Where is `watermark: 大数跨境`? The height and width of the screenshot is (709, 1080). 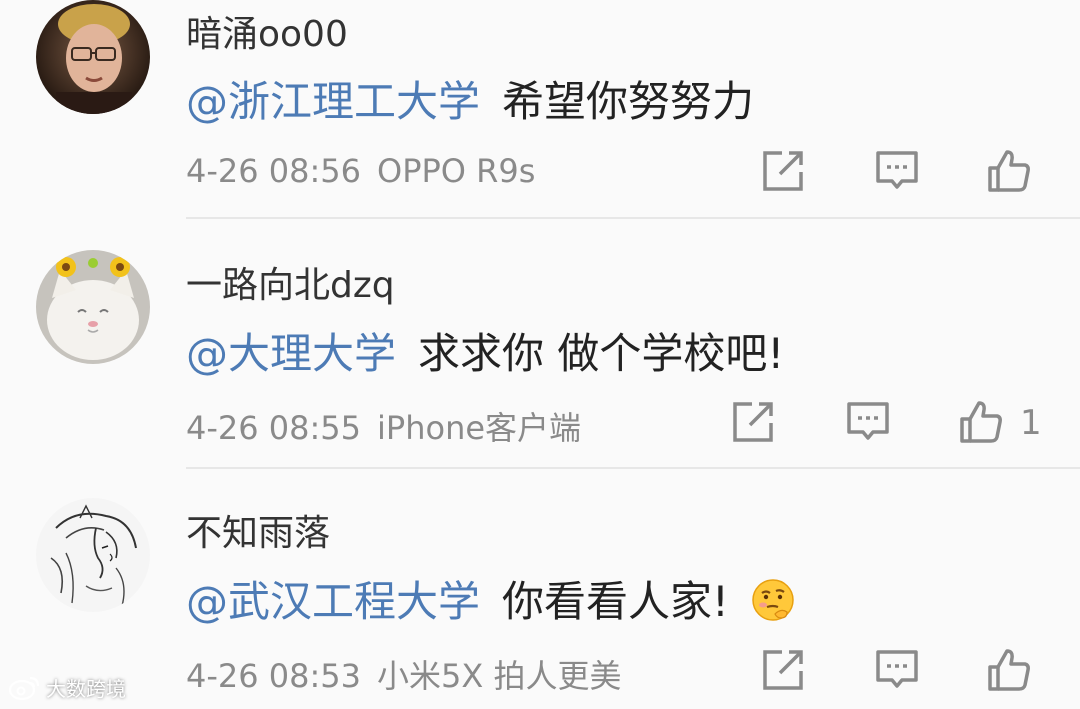 watermark: 大数跨境 is located at coordinates (67, 687).